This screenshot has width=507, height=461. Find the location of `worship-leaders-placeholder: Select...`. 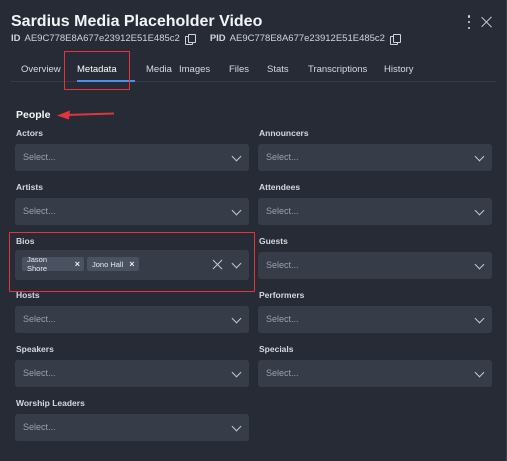

worship-leaders-placeholder: Select... is located at coordinates (39, 427).